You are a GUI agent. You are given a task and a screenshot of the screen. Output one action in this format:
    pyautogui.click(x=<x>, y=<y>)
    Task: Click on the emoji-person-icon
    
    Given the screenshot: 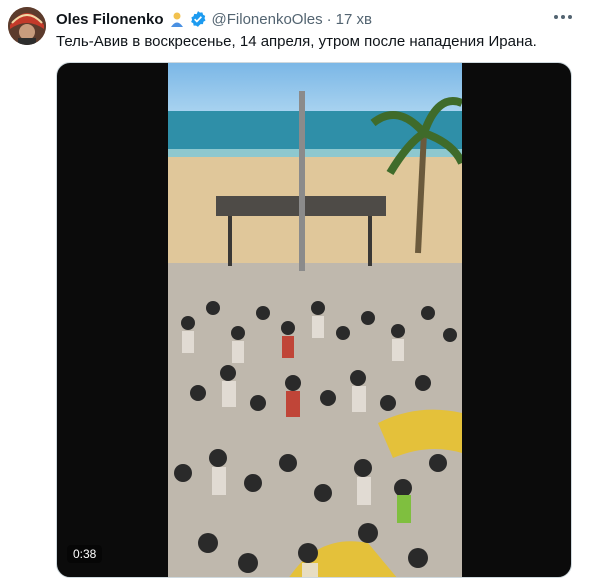 What is the action you would take?
    pyautogui.click(x=177, y=19)
    